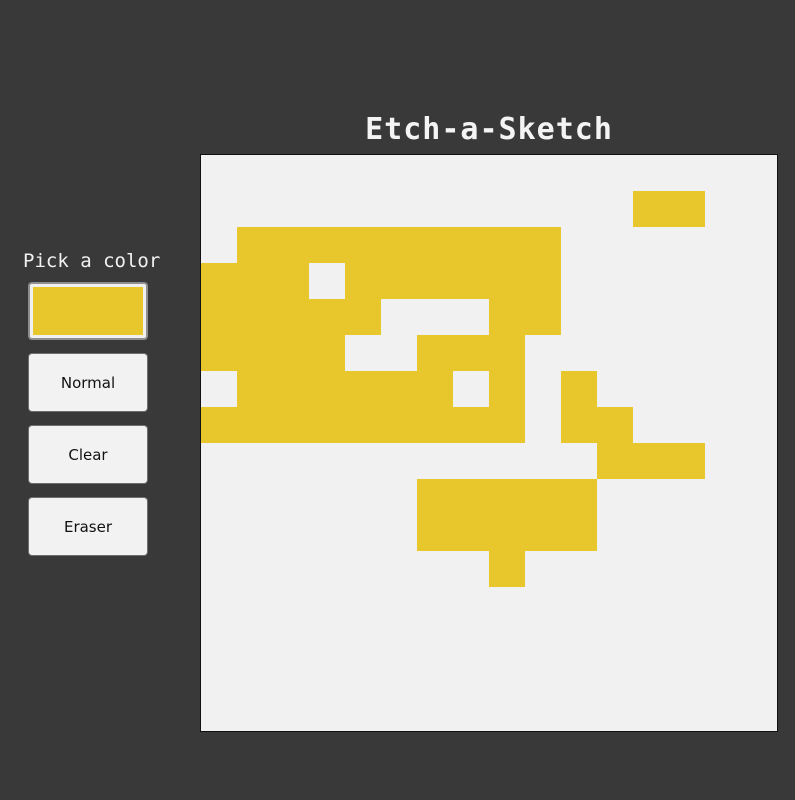 The image size is (795, 800). What do you see at coordinates (88, 311) in the screenshot?
I see `color-picker` at bounding box center [88, 311].